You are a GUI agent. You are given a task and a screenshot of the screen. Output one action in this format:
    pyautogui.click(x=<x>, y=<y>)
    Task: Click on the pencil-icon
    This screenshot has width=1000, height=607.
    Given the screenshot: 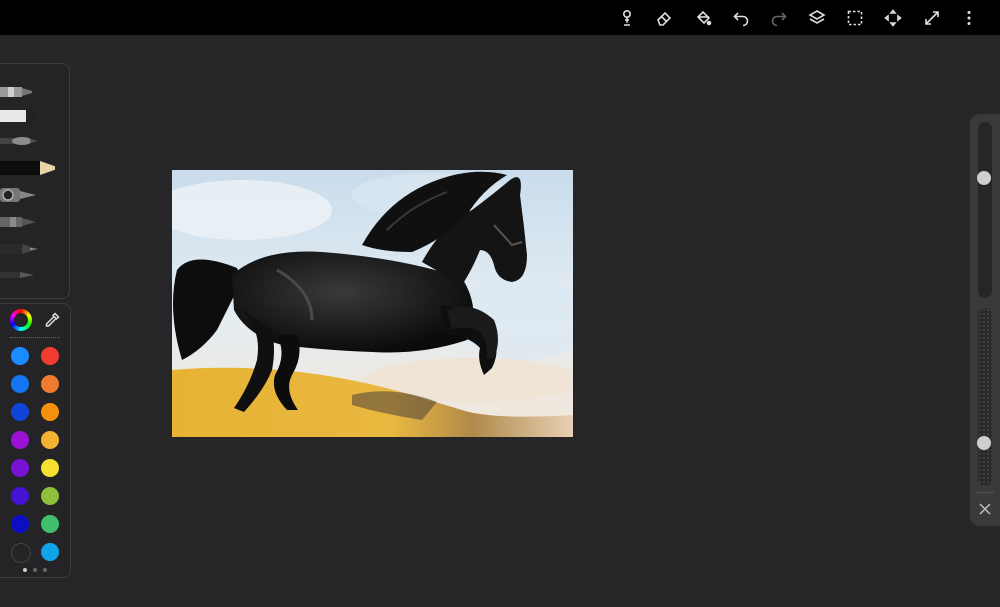 What is the action you would take?
    pyautogui.click(x=30, y=168)
    